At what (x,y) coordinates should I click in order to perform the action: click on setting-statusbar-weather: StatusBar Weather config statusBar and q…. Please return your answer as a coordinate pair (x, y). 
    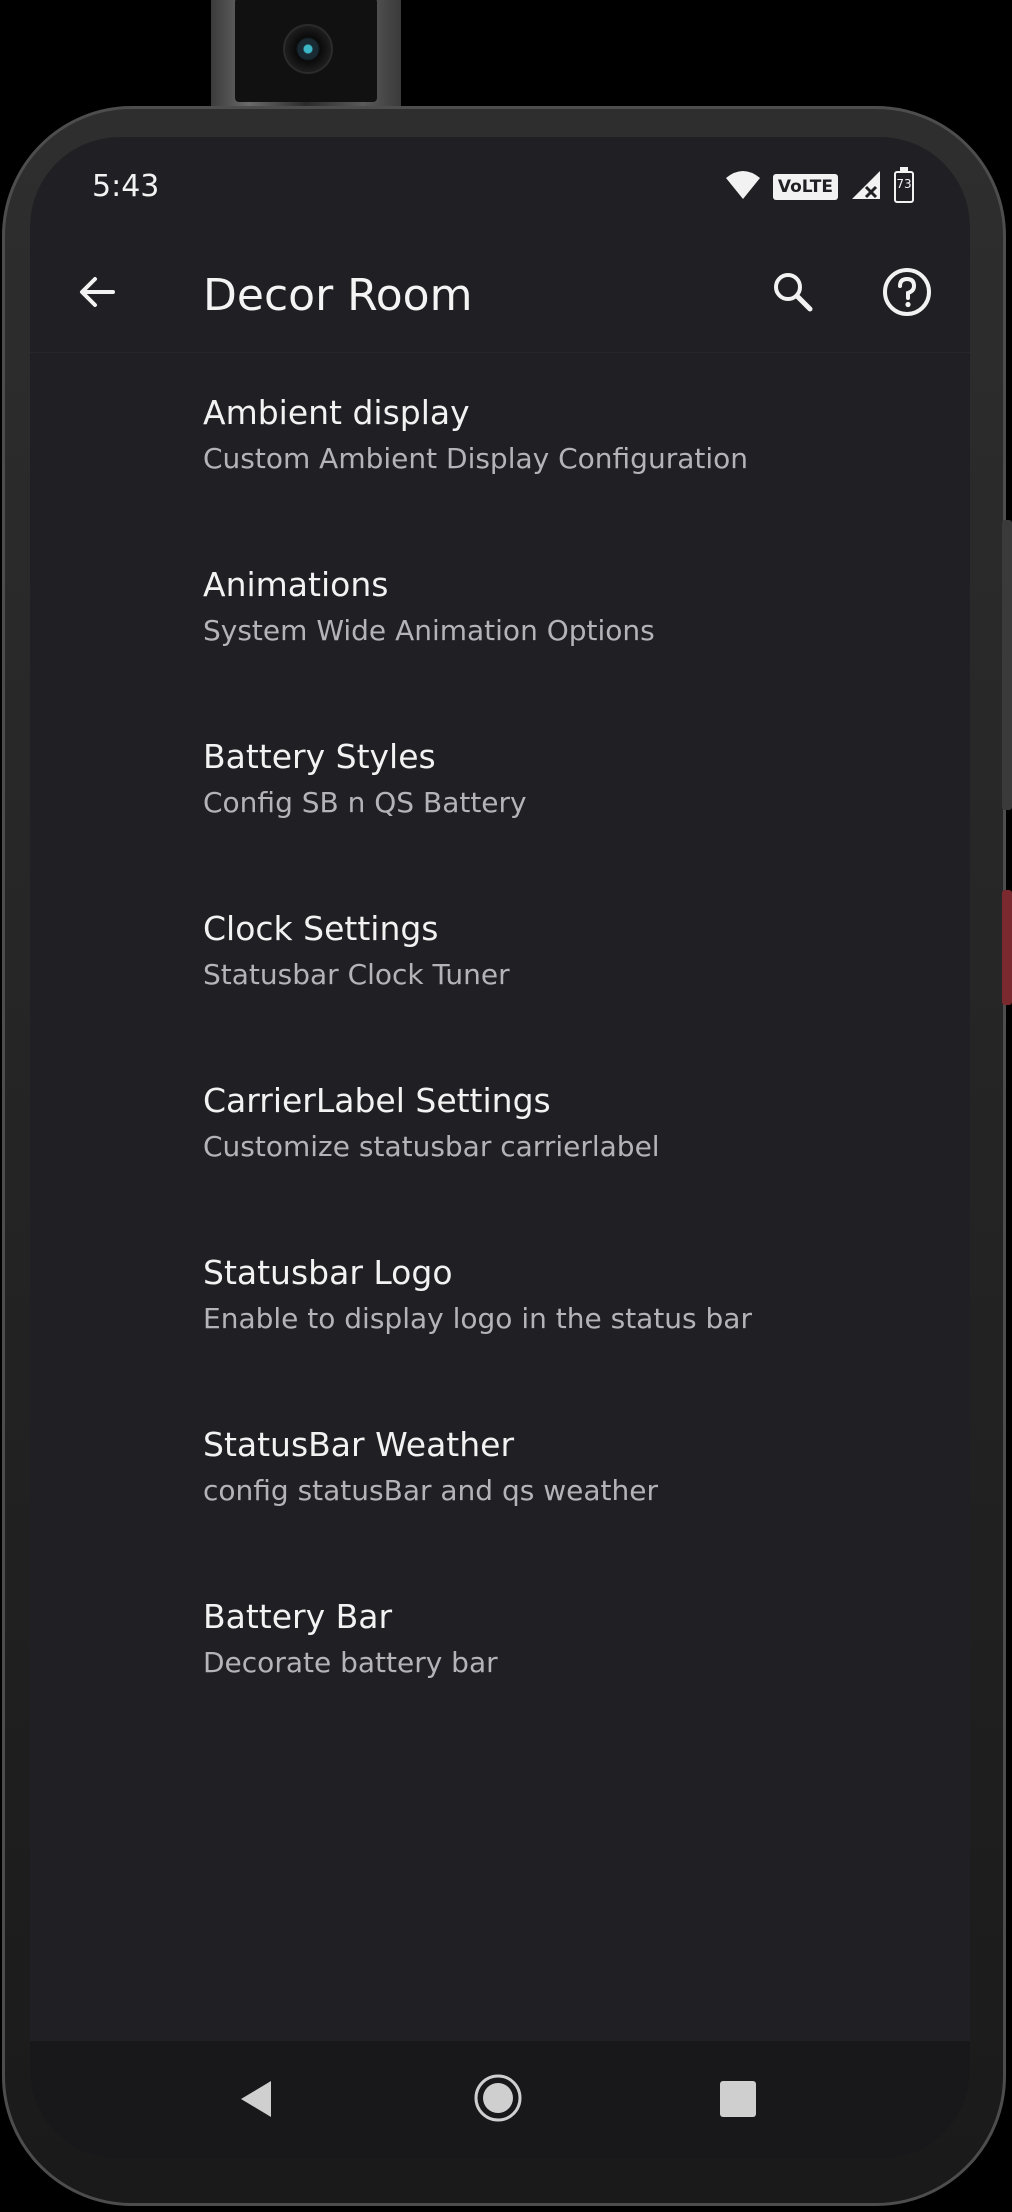
    Looking at the image, I should click on (500, 1471).